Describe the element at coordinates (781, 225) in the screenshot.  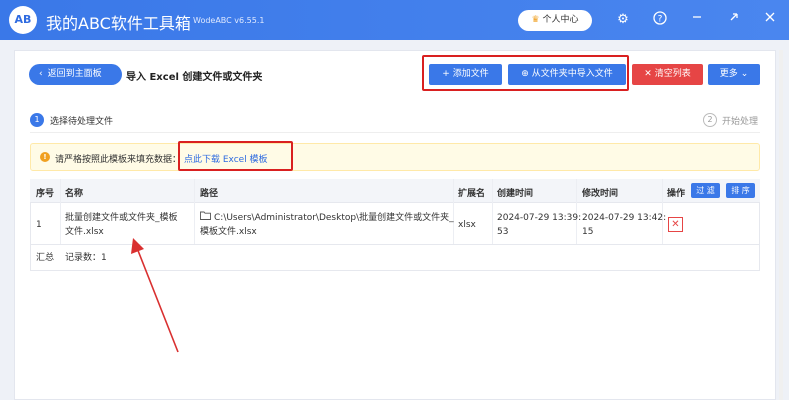
I see `scrollbar` at that location.